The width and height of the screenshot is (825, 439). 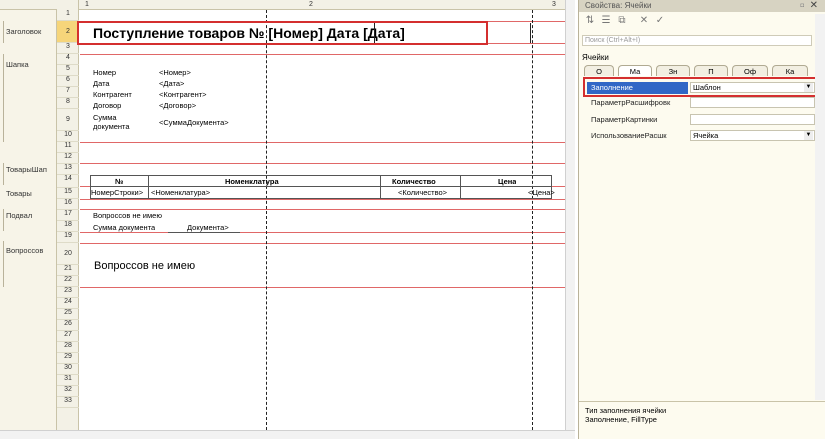 I want to click on table-cell-nomenclature: <Номенклатура>, so click(x=180, y=192).